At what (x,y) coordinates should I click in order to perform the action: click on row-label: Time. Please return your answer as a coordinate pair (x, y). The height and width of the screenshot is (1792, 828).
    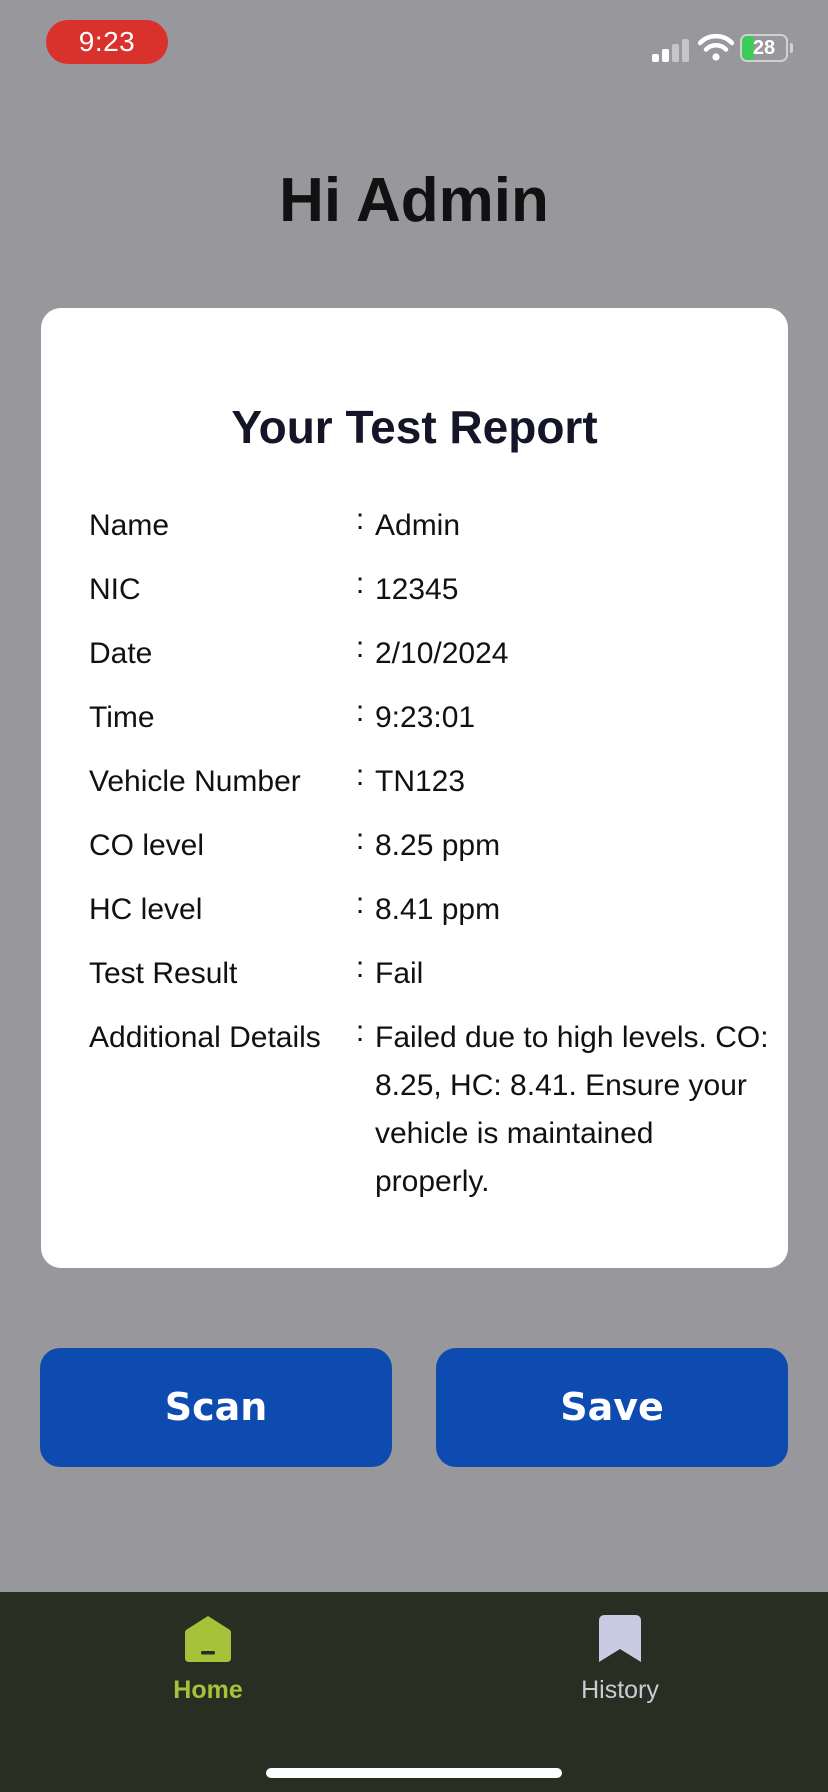
    Looking at the image, I should click on (122, 717).